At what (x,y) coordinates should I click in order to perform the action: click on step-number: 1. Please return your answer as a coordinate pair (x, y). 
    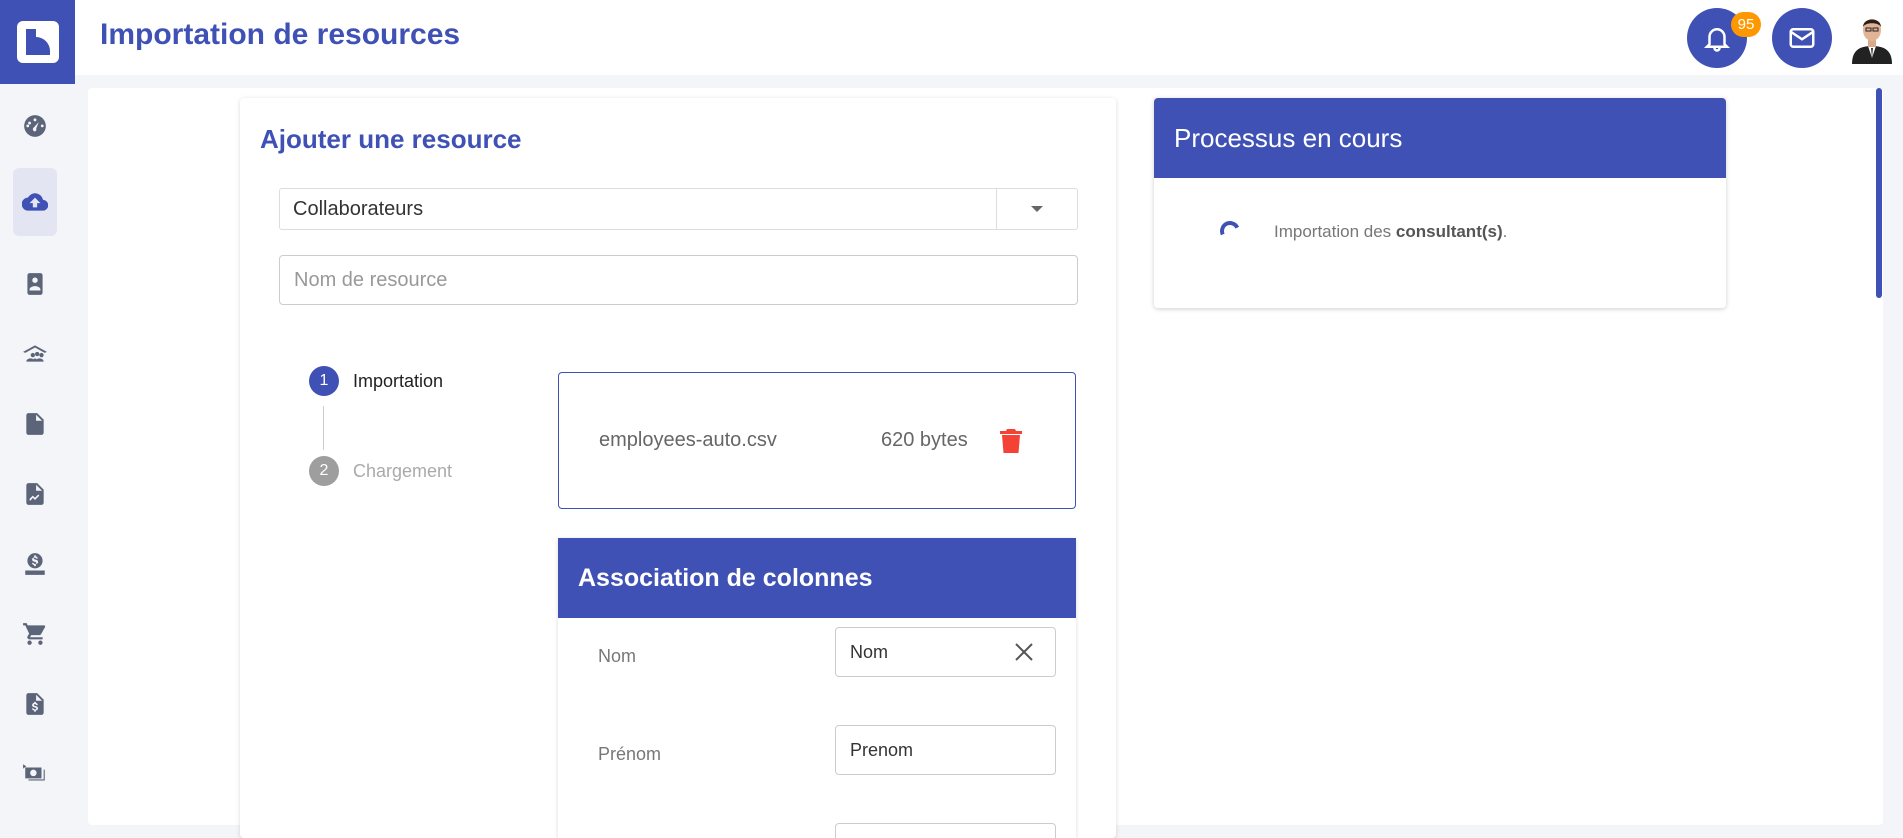
    Looking at the image, I should click on (324, 381).